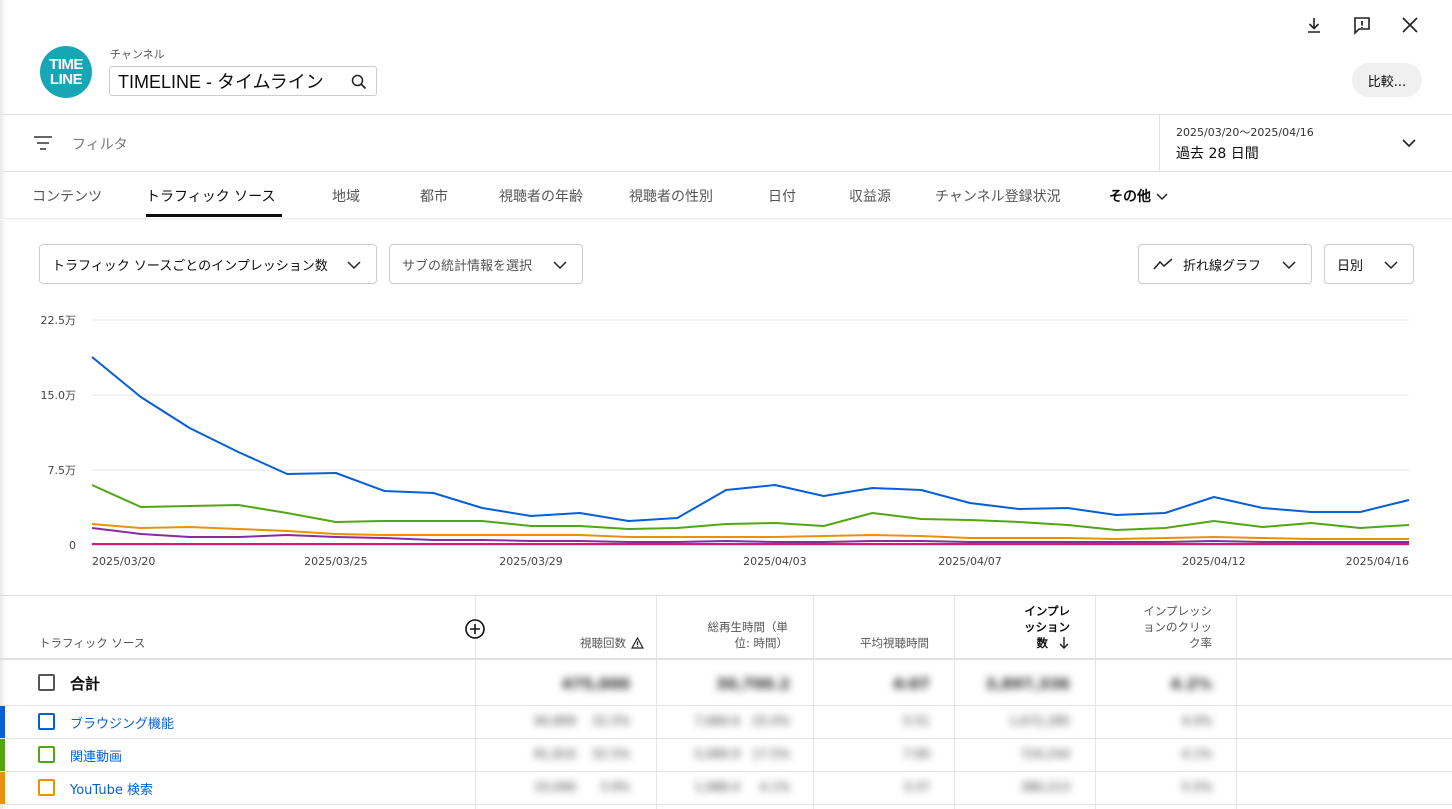 The width and height of the screenshot is (1452, 809). Describe the element at coordinates (1362, 25) in the screenshot. I see `feedback-icon` at that location.